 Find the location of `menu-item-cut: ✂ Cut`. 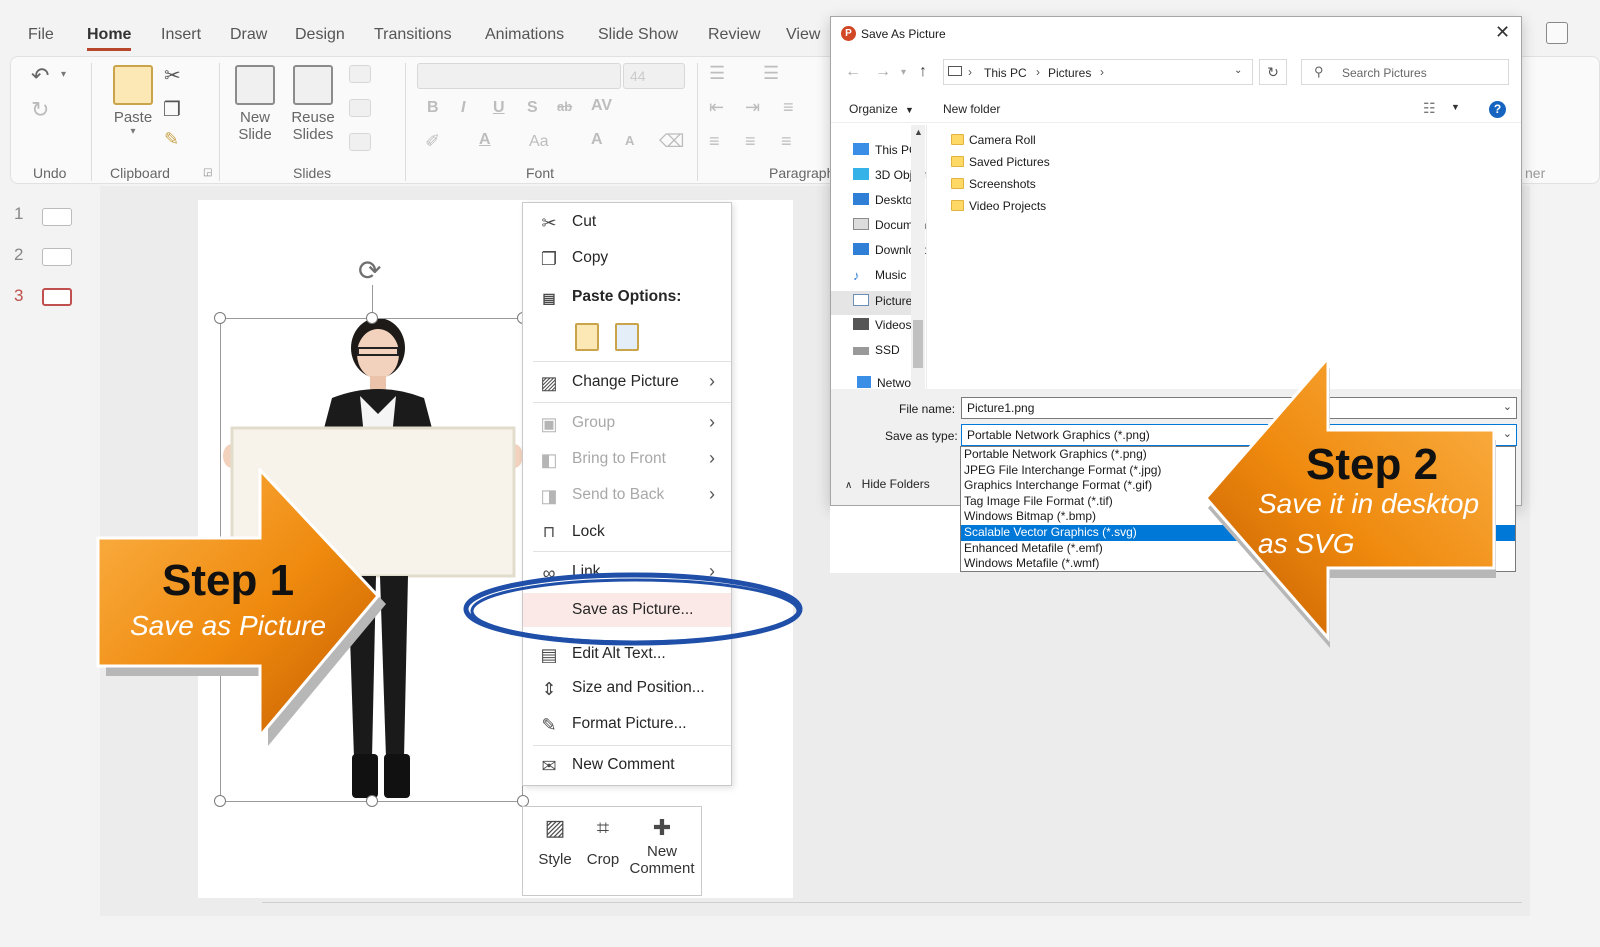

menu-item-cut: ✂ Cut is located at coordinates (627, 222).